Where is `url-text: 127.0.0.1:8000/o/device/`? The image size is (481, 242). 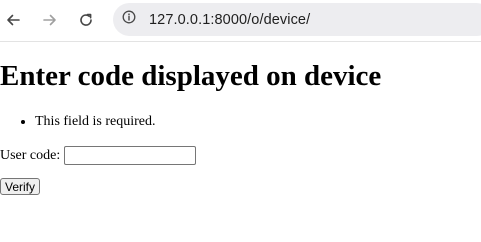
url-text: 127.0.0.1:8000/o/device/ is located at coordinates (229, 20).